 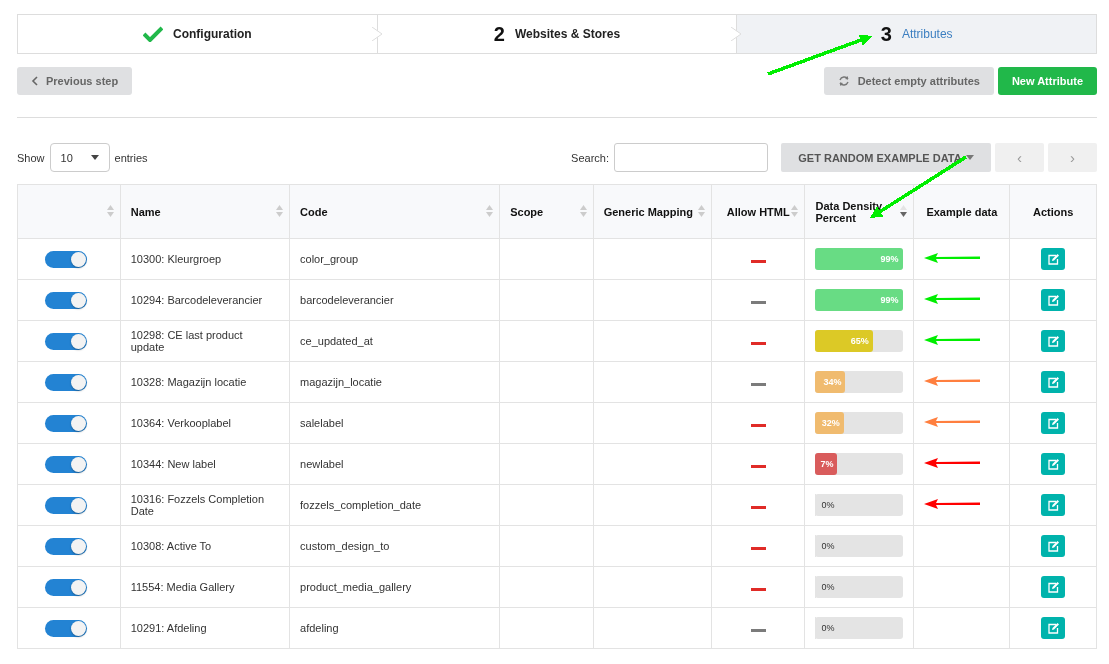 What do you see at coordinates (394, 341) in the screenshot?
I see `code-cell: ce_updated_at` at bounding box center [394, 341].